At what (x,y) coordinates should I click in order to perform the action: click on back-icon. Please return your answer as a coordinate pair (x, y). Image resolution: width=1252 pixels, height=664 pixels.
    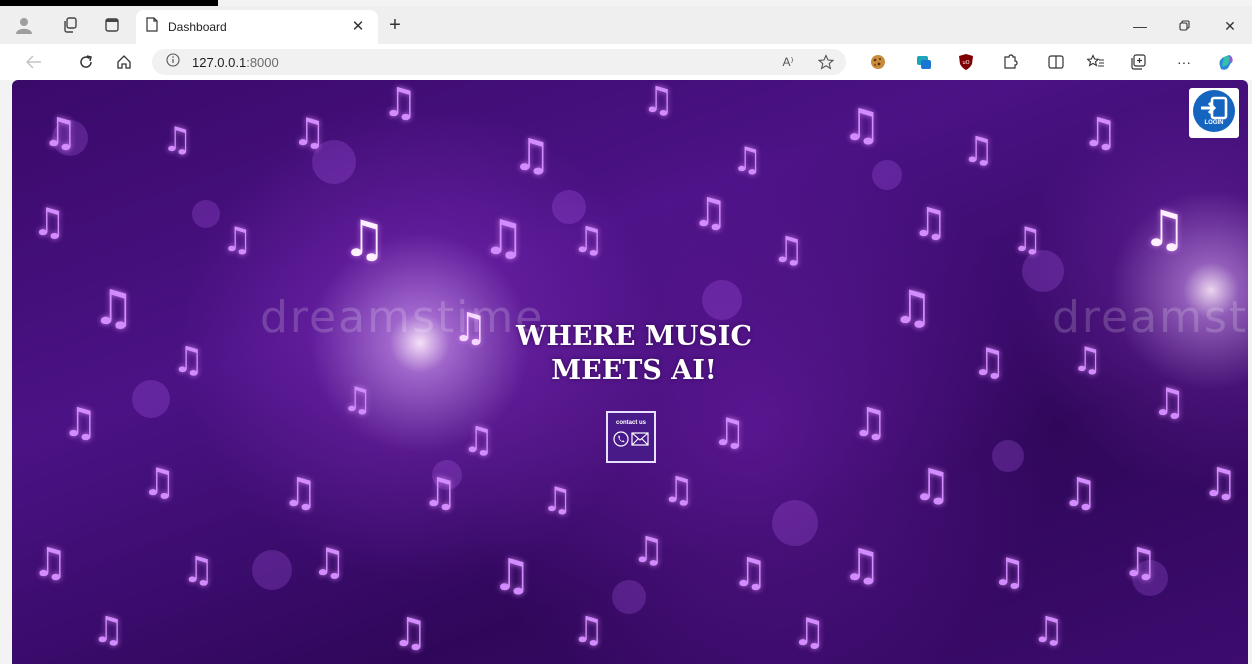
    Looking at the image, I should click on (34, 62).